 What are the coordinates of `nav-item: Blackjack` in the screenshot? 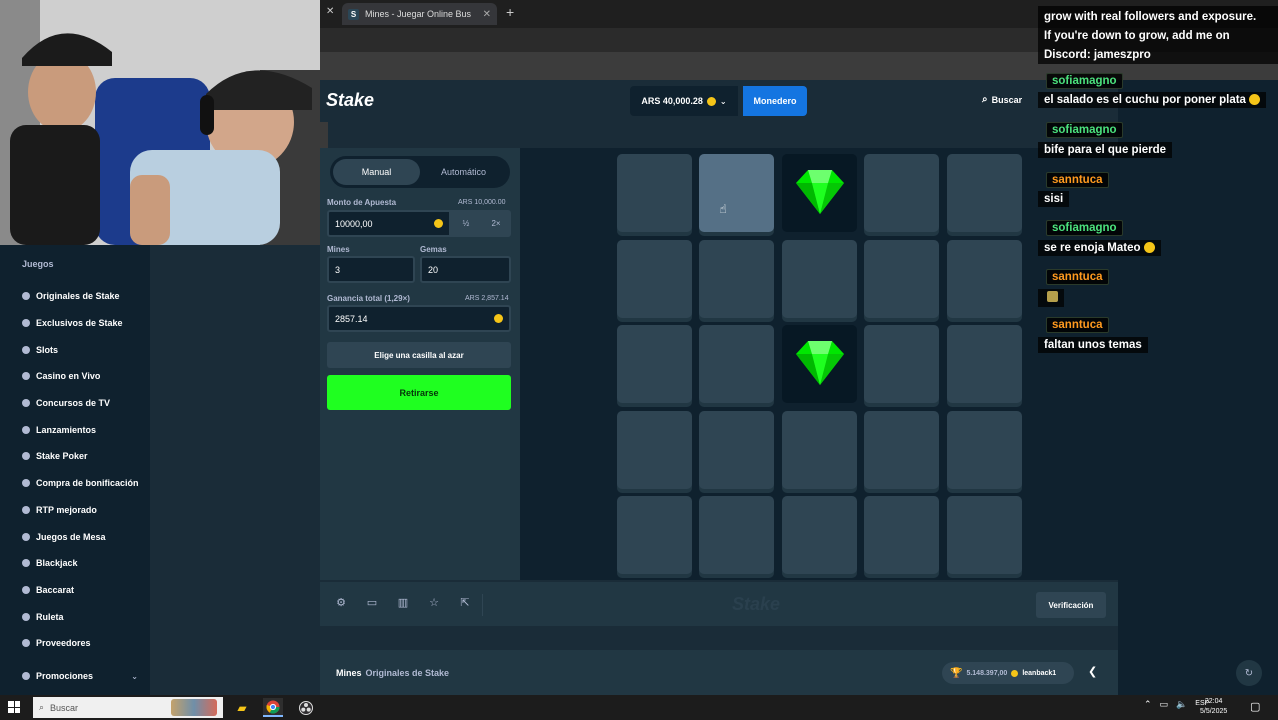 It's located at (80, 563).